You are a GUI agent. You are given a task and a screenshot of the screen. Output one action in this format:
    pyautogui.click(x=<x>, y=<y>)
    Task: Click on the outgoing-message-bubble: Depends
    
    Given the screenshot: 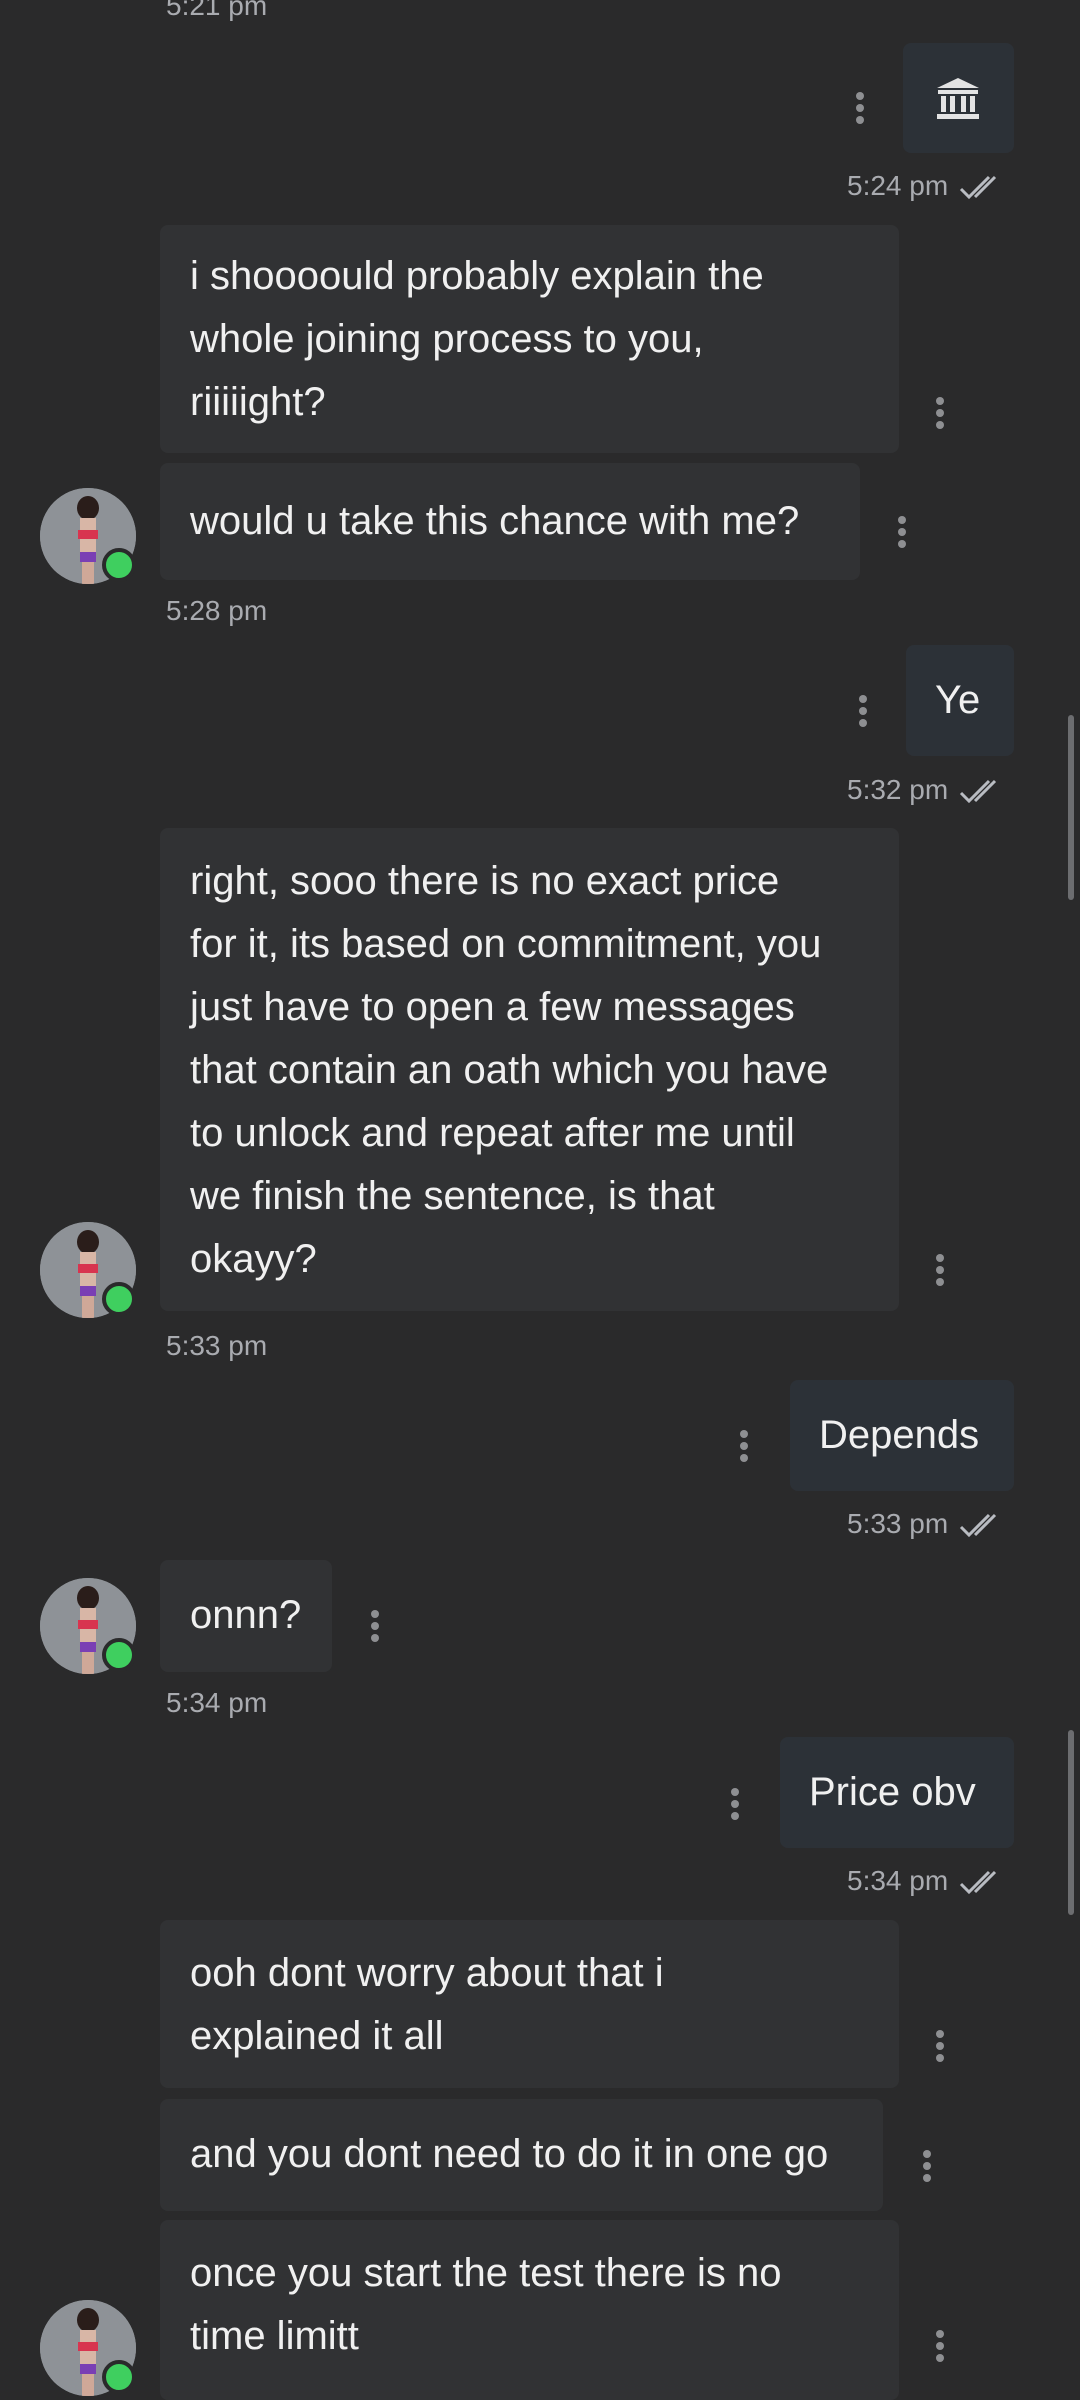 What is the action you would take?
    pyautogui.click(x=902, y=1435)
    